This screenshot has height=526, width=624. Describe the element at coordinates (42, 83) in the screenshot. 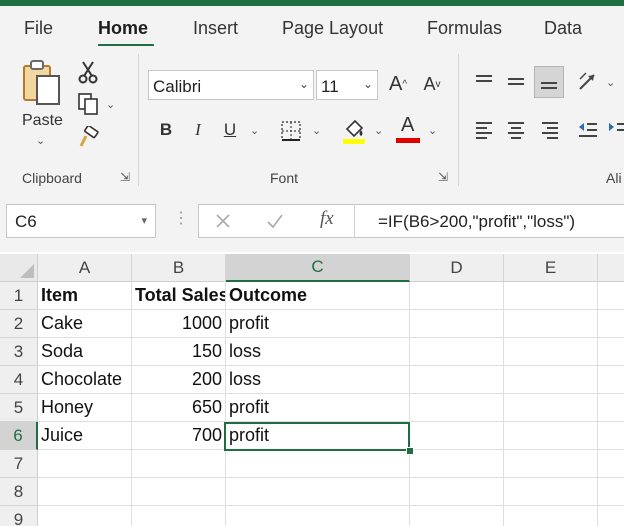

I see `paste-icon` at that location.